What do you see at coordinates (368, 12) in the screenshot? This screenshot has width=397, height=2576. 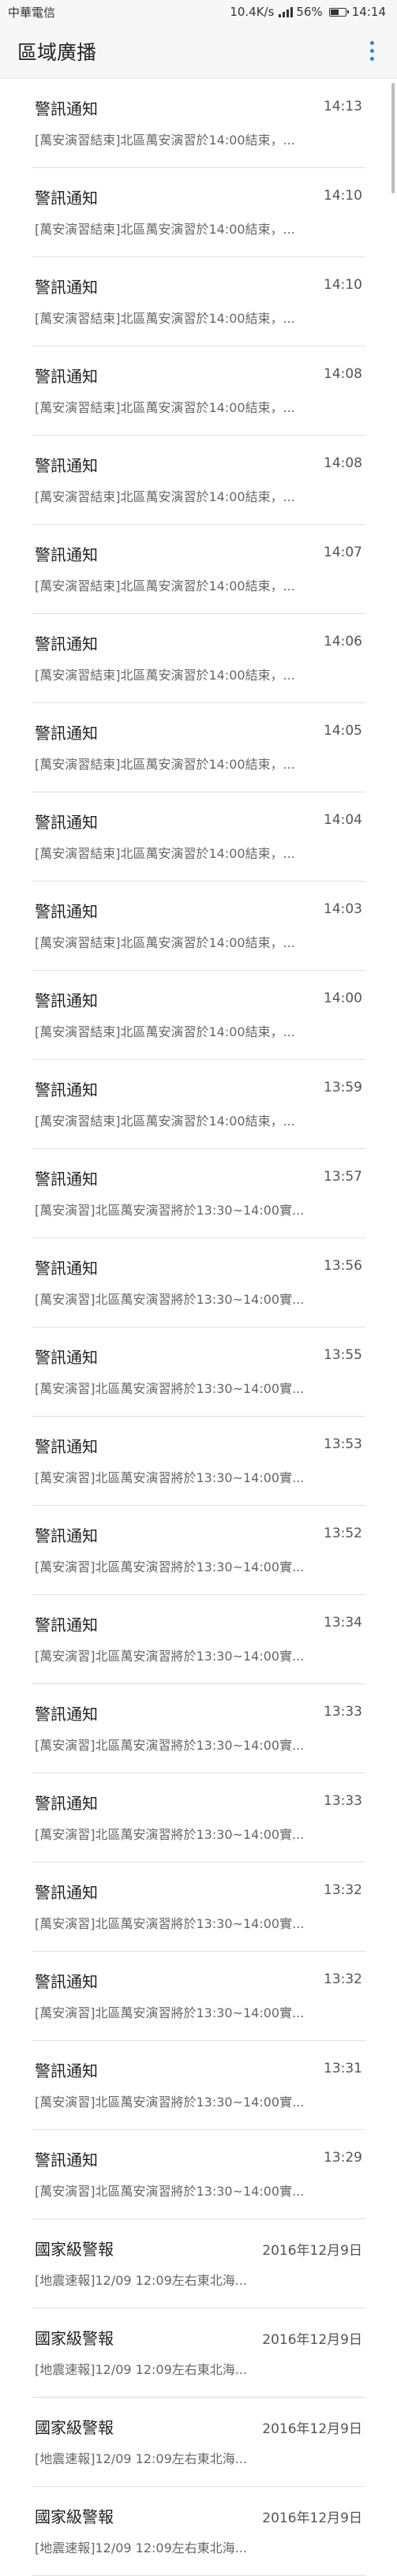 I see `clock: 14:14` at bounding box center [368, 12].